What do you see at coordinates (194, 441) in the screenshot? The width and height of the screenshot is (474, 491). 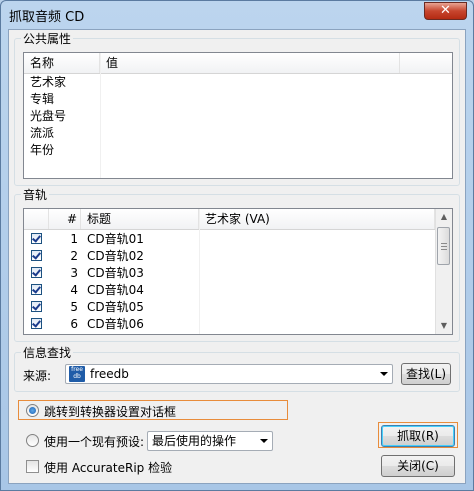 I see `preset-value: 最后使用的操作` at bounding box center [194, 441].